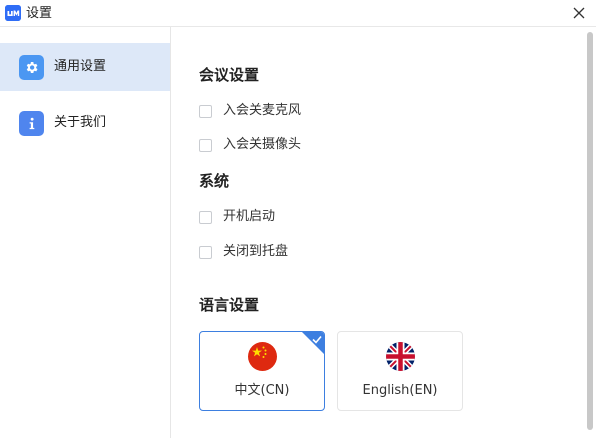 Image resolution: width=596 pixels, height=438 pixels. Describe the element at coordinates (262, 356) in the screenshot. I see `china-flag-icon` at that location.